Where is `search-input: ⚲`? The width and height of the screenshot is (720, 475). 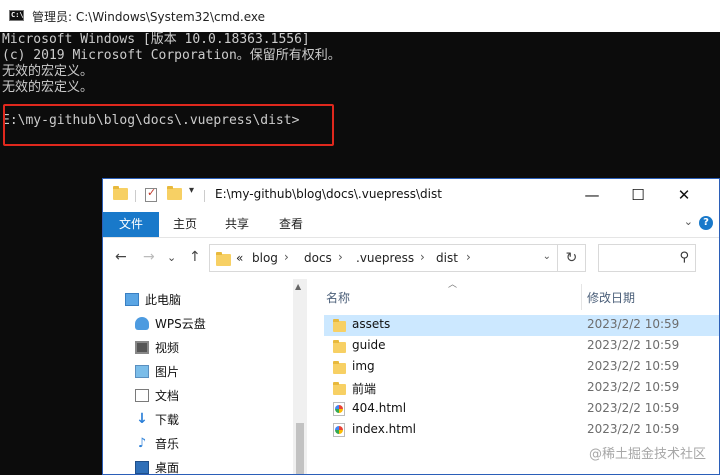
search-input: ⚲ is located at coordinates (647, 258).